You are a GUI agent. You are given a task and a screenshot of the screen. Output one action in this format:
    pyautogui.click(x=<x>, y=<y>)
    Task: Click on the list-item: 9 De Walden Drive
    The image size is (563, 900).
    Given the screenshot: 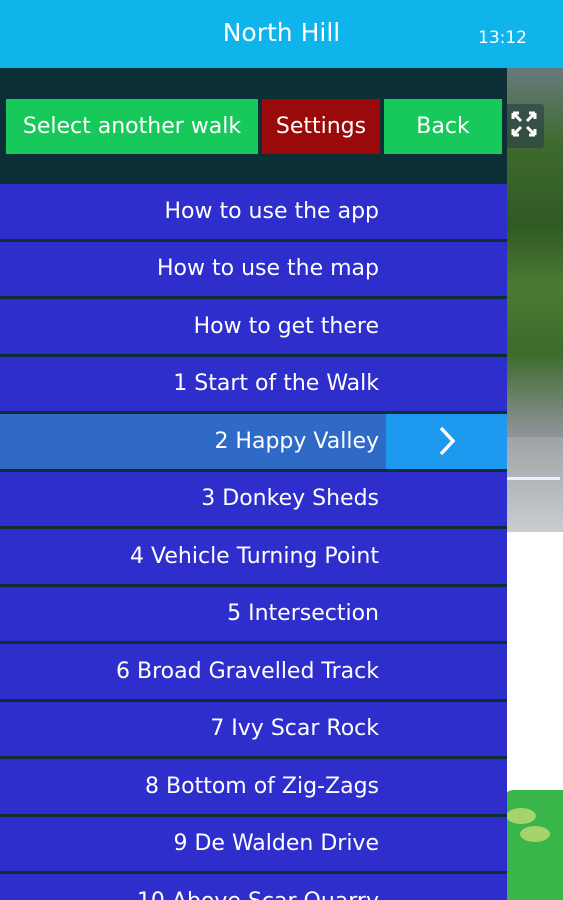 What is the action you would take?
    pyautogui.click(x=253, y=845)
    